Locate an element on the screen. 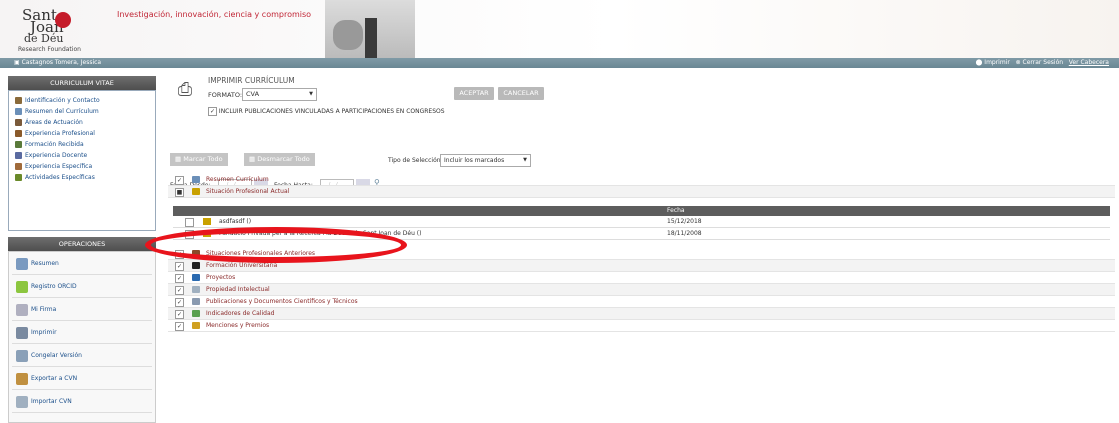 This screenshot has width=1119, height=423. operation-item: Importar CVN is located at coordinates (82, 402).